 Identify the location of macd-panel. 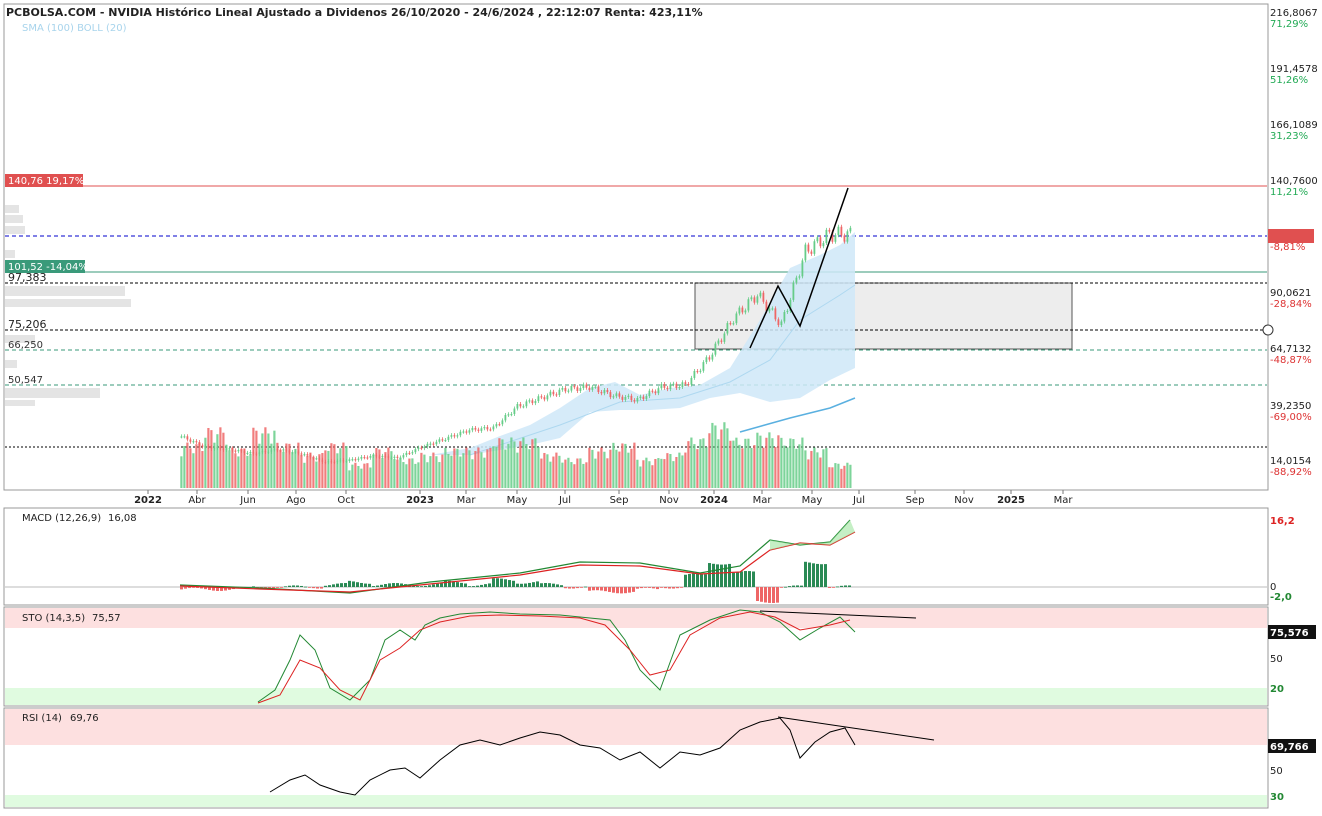
(636, 556).